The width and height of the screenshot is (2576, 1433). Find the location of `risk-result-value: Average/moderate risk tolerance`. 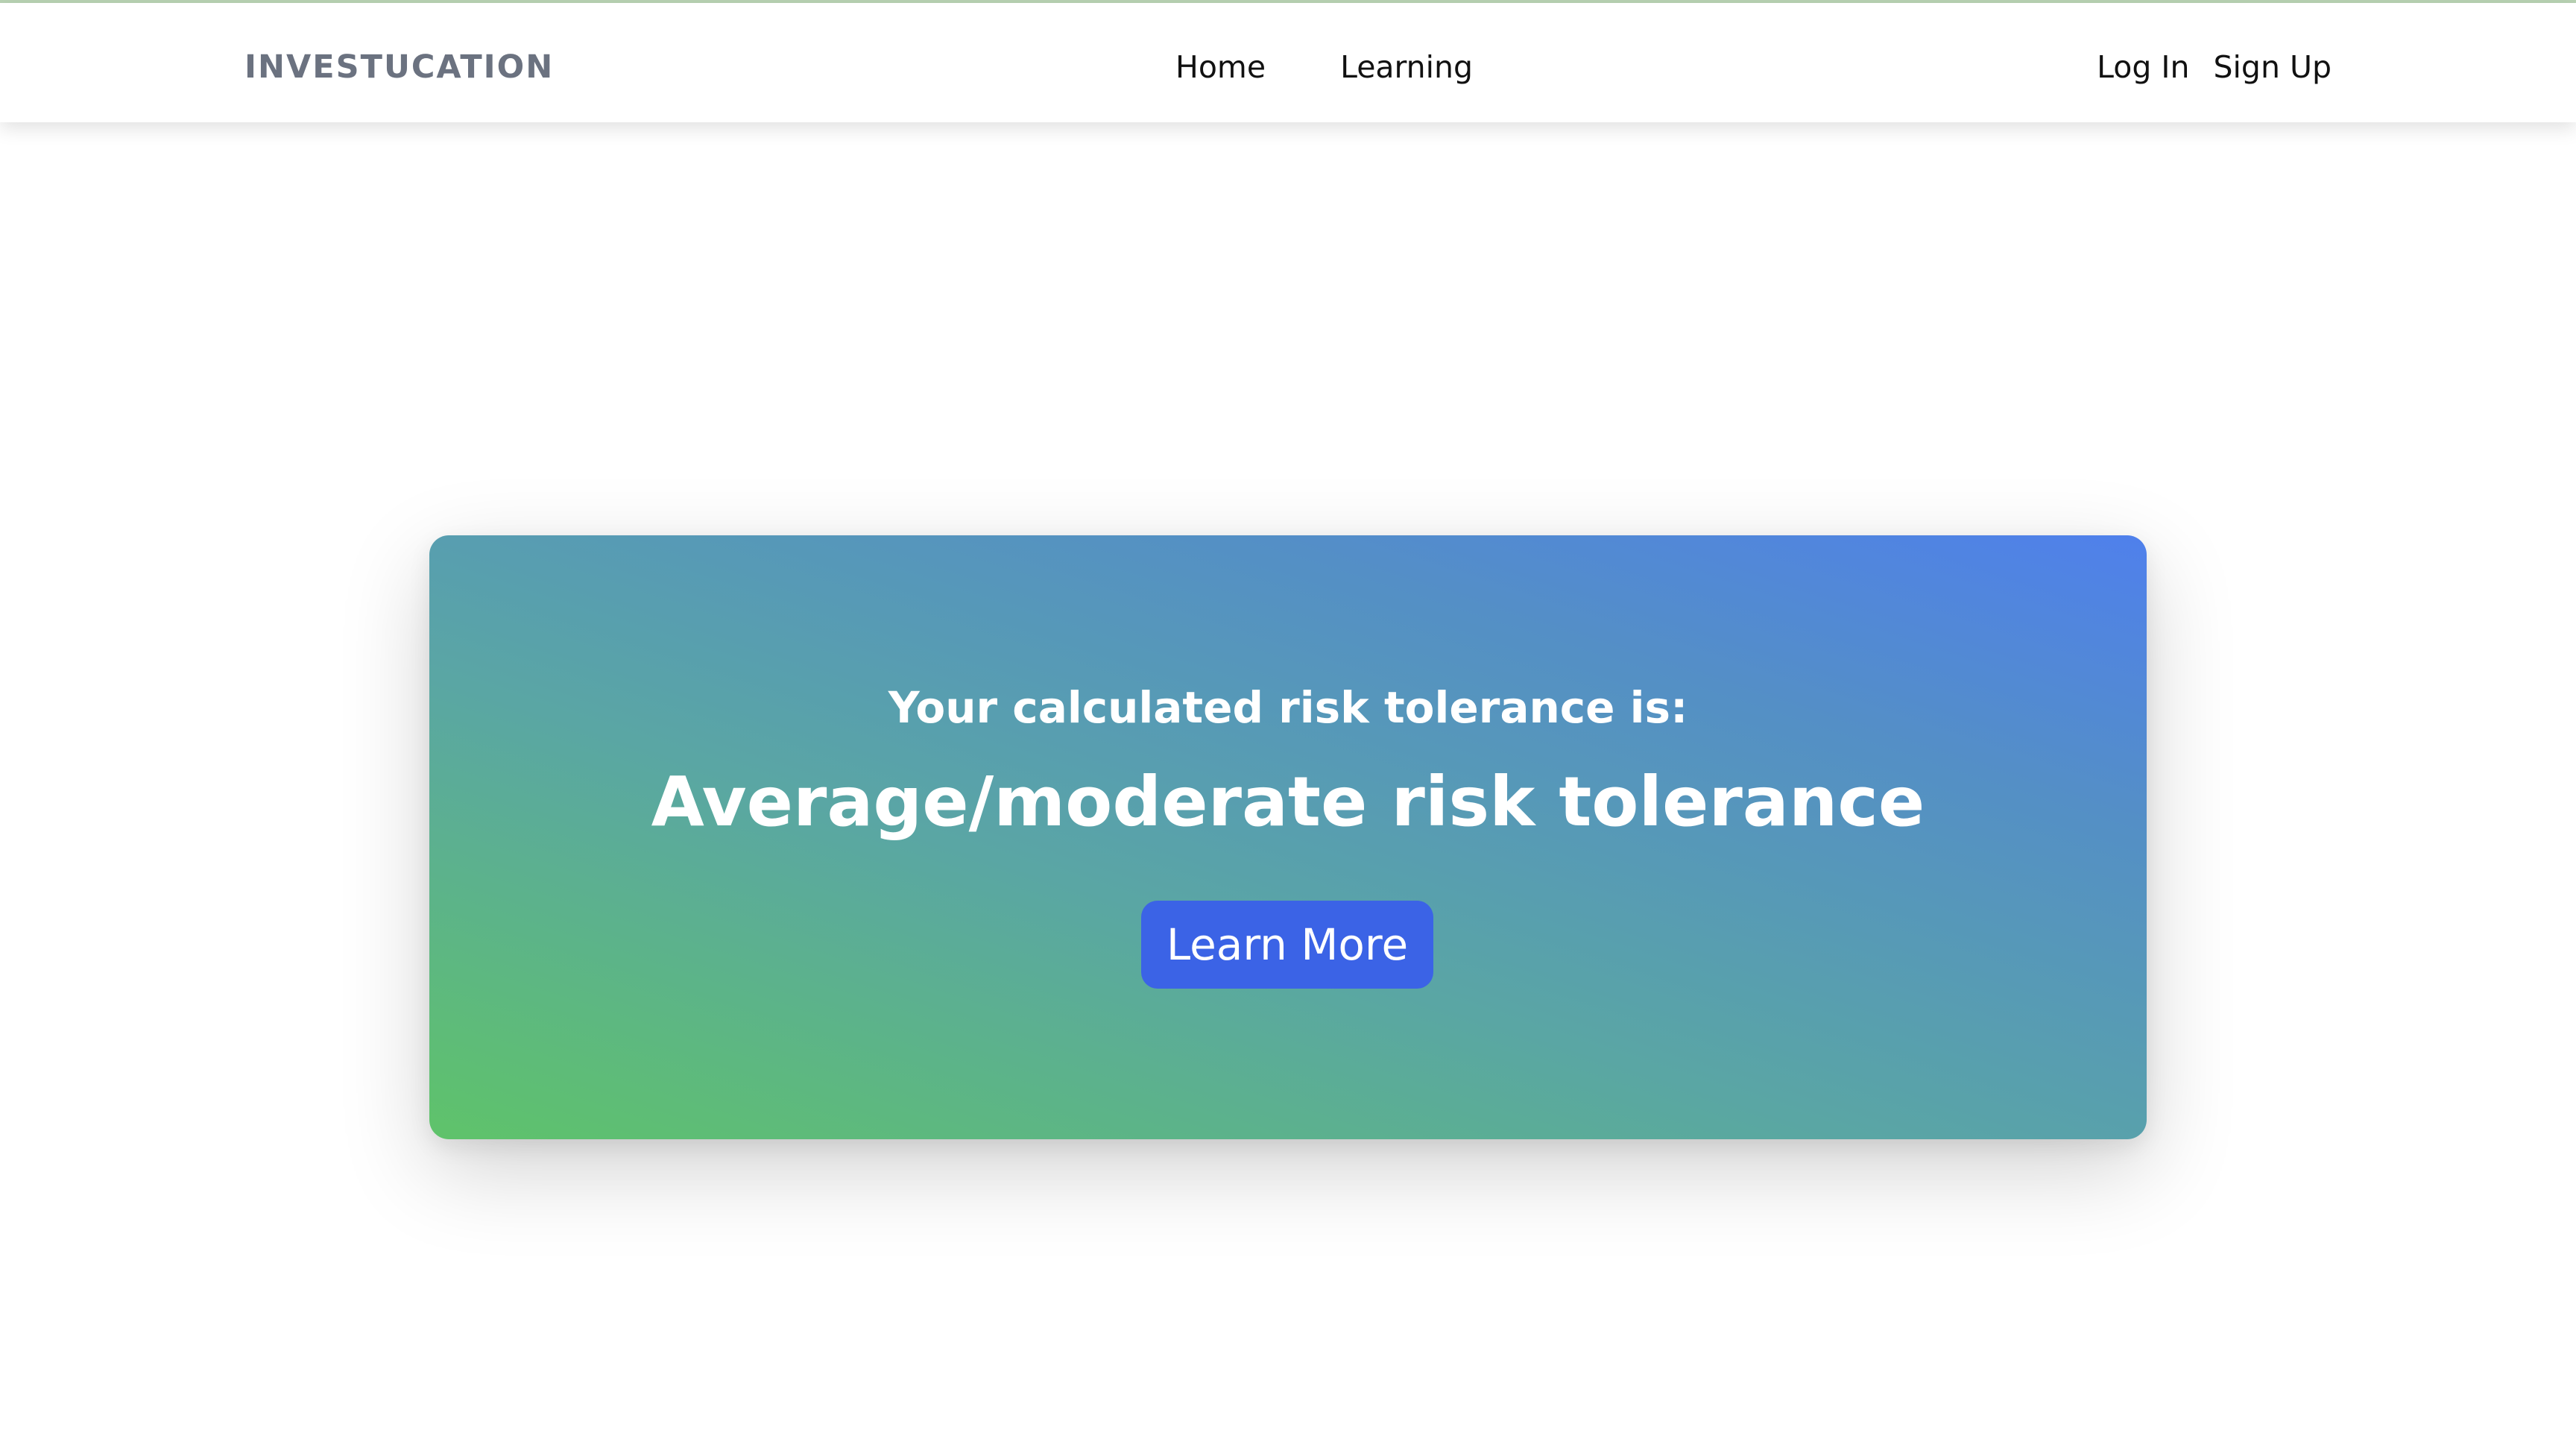

risk-result-value: Average/moderate risk tolerance is located at coordinates (1288, 802).